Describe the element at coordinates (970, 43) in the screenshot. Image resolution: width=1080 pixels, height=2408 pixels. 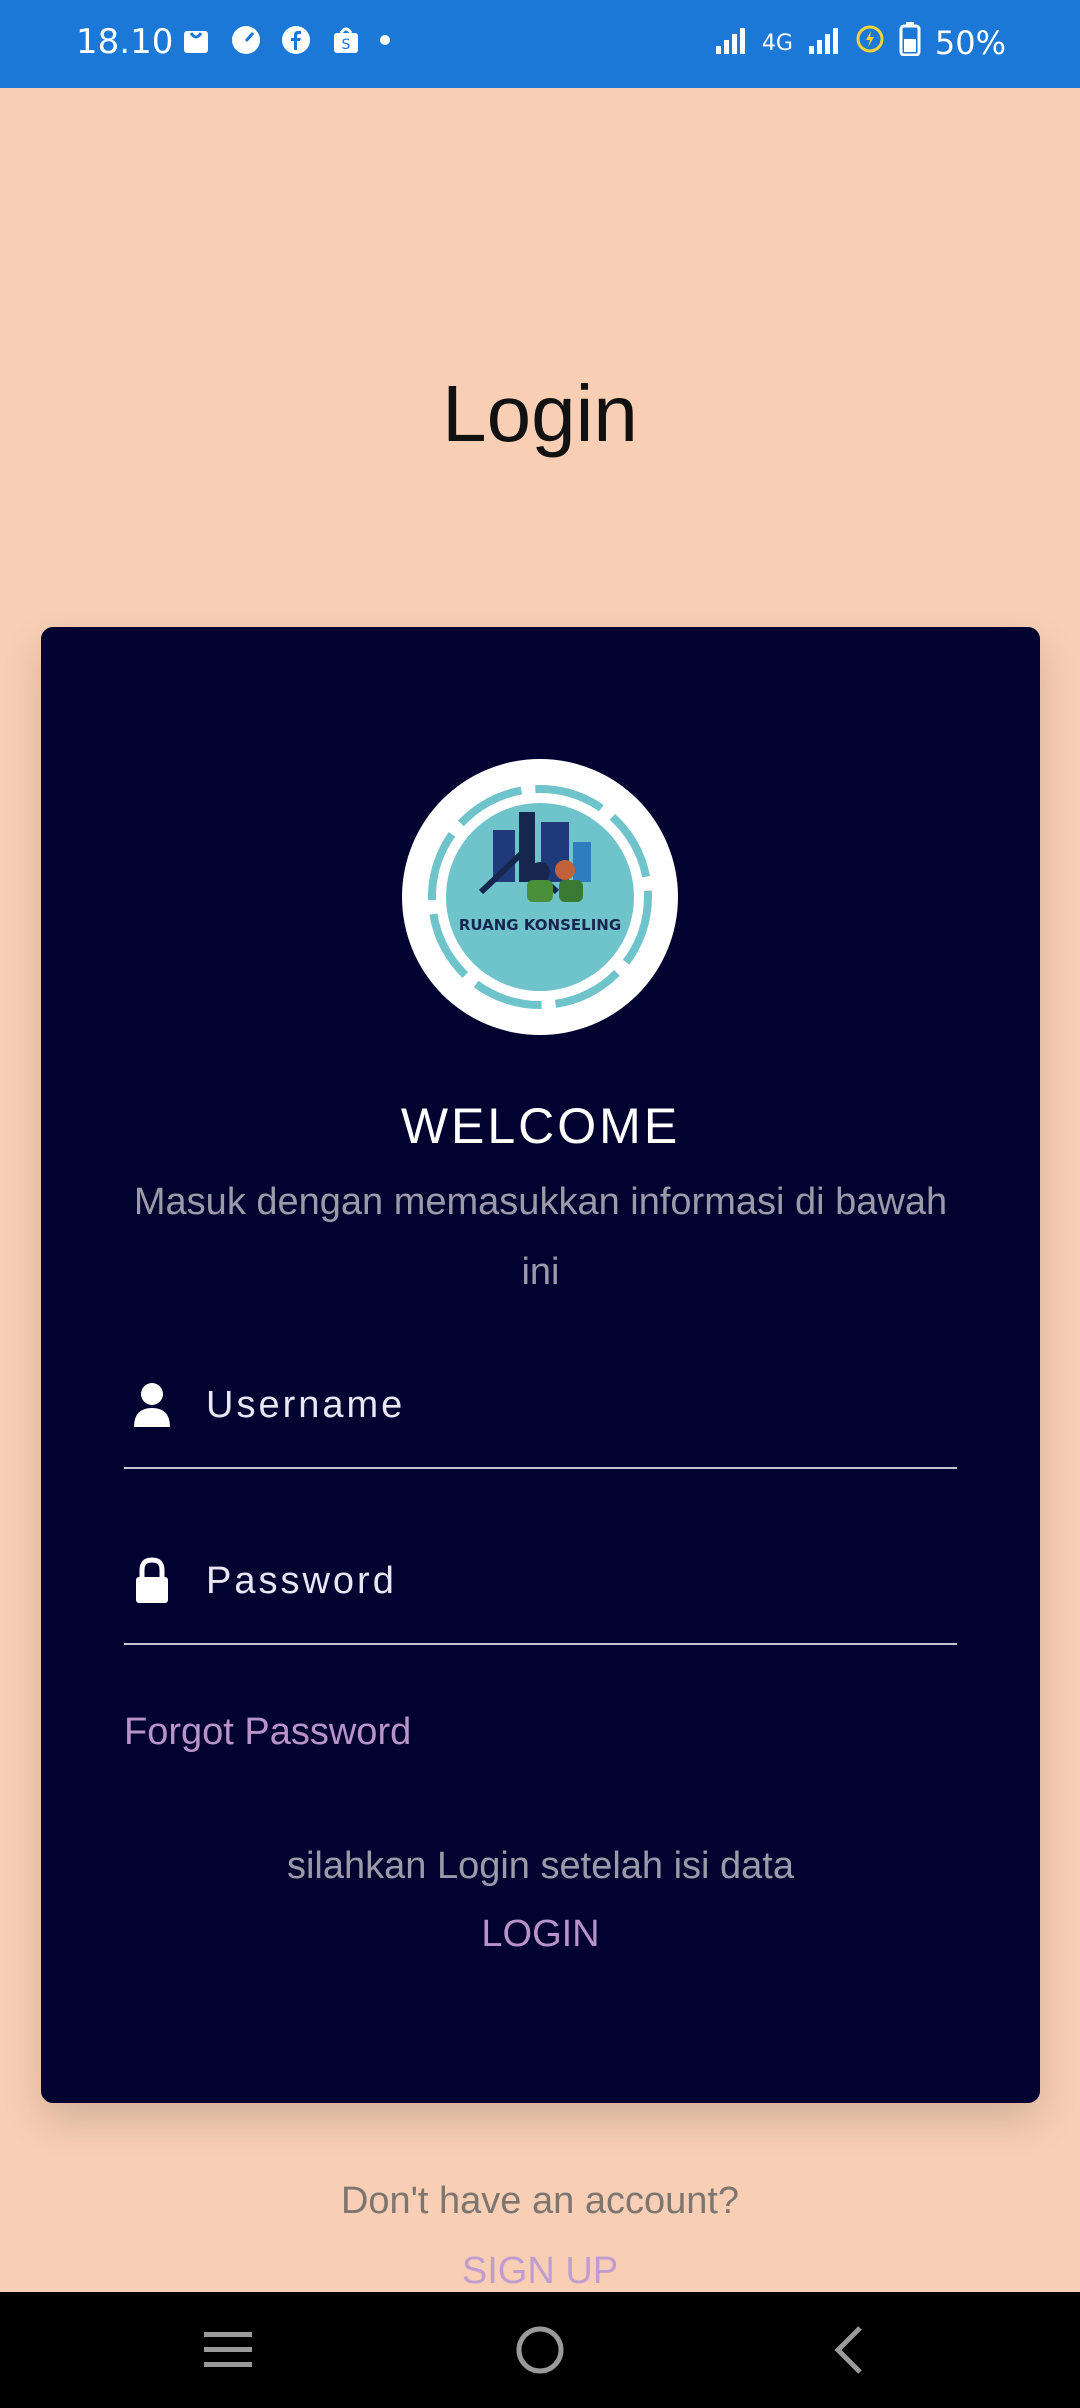
I see `battery-percent: 50%` at that location.